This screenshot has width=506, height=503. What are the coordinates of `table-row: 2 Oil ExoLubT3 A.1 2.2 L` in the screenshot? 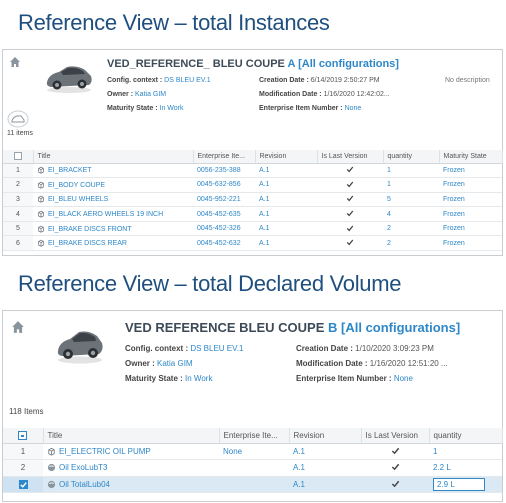 It's located at (252, 468).